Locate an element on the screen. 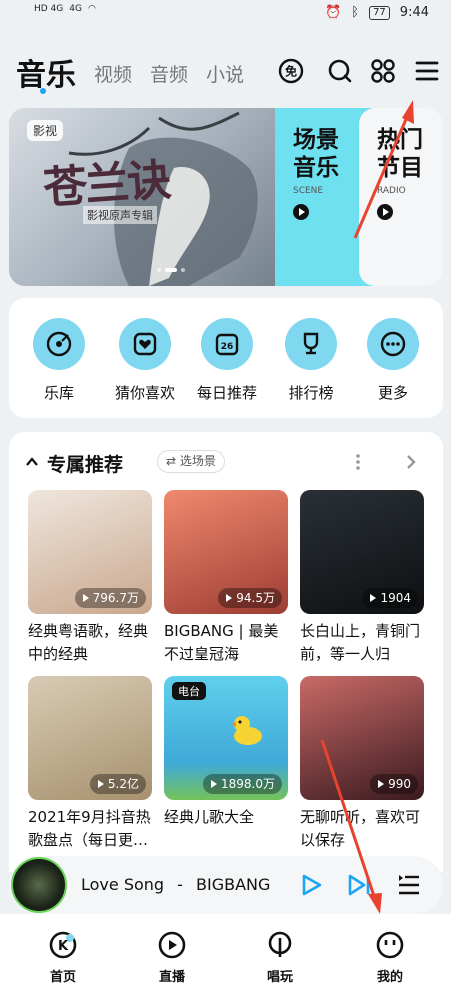 The width and height of the screenshot is (451, 990). radio-badge: 电台 is located at coordinates (189, 691).